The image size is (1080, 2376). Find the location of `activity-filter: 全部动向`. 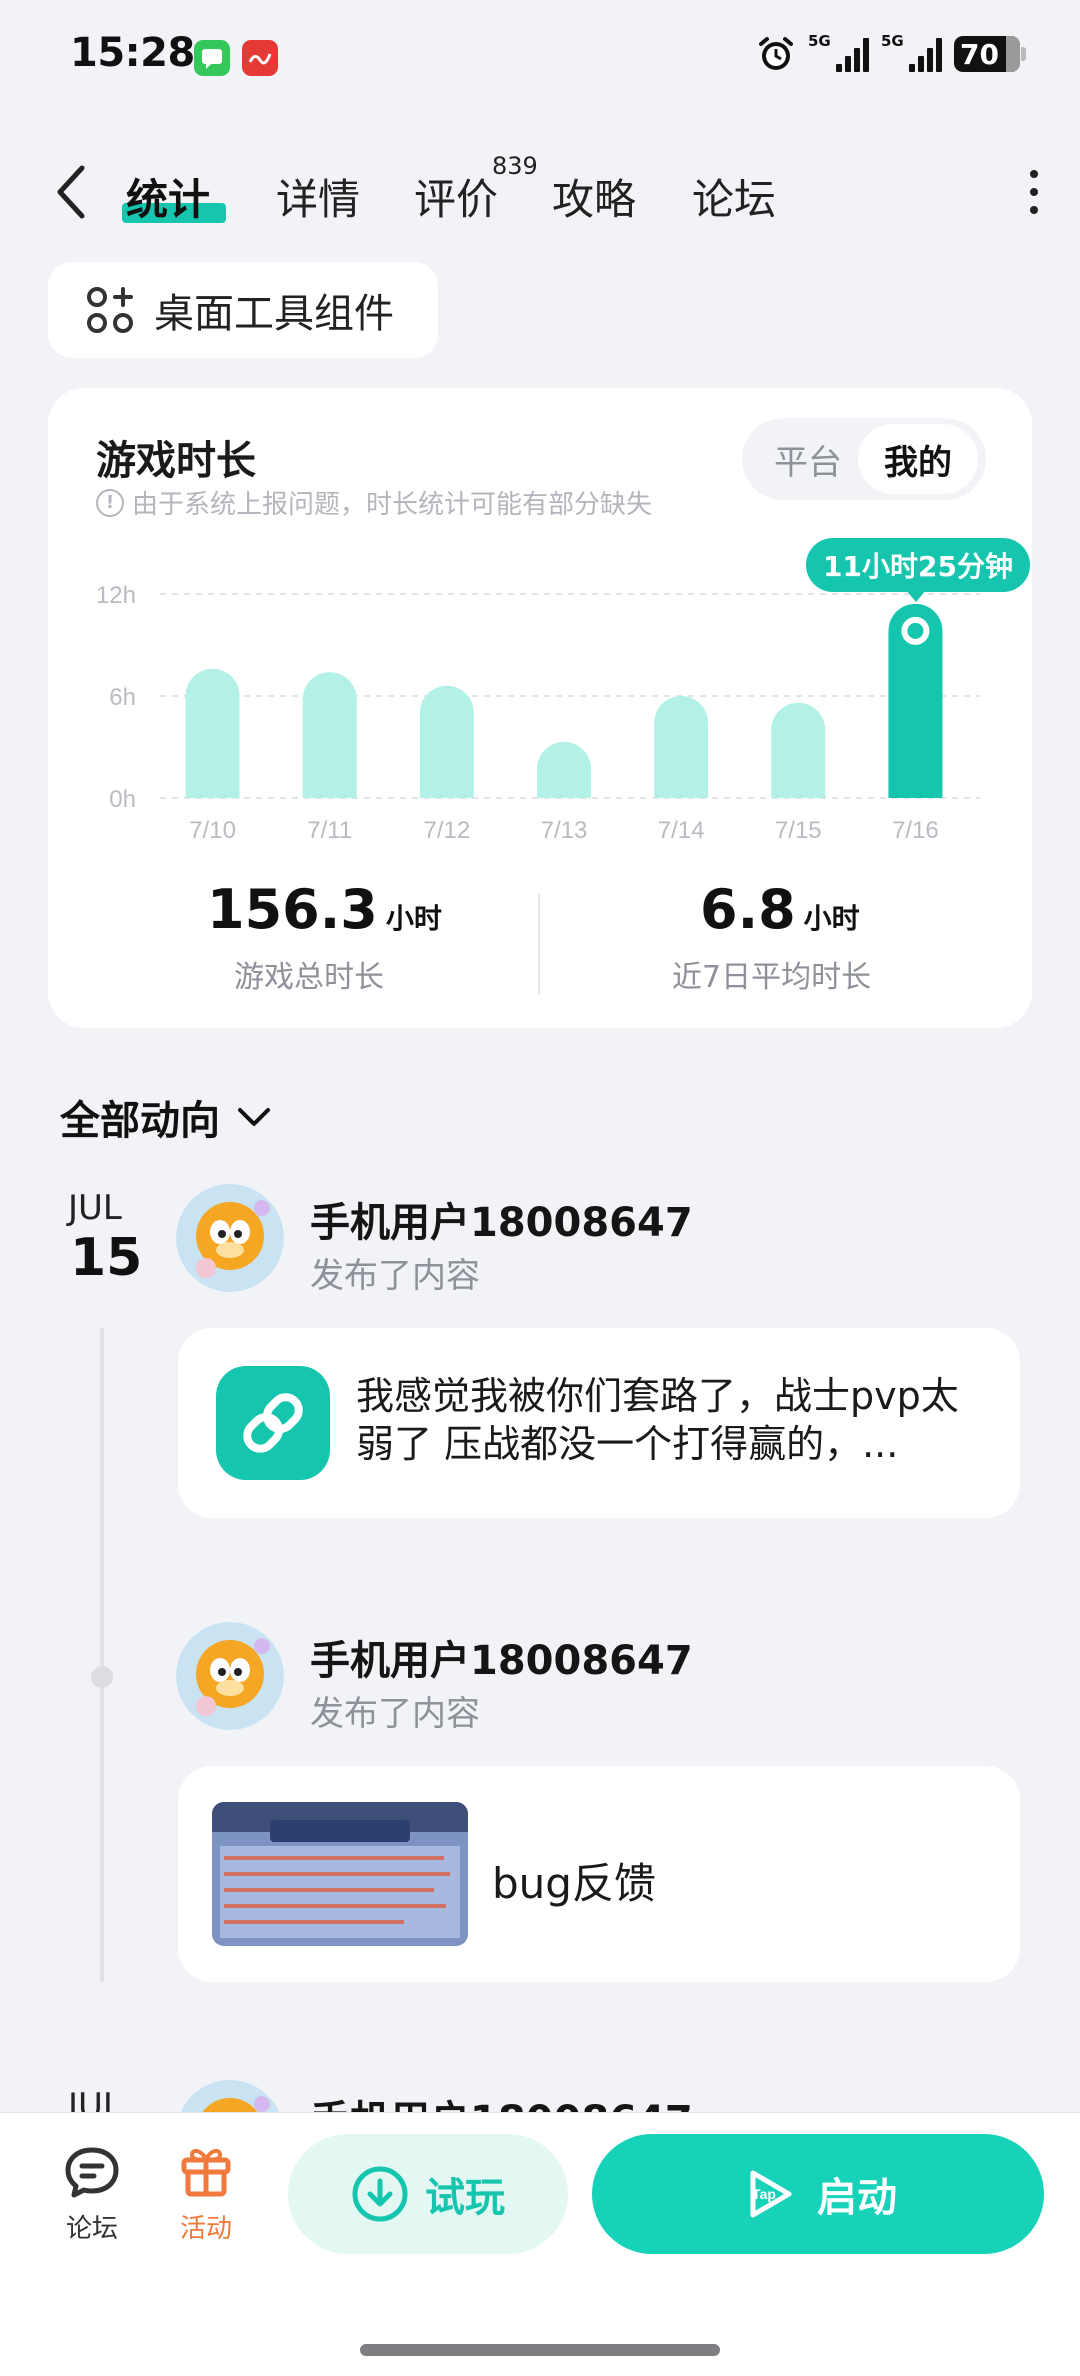

activity-filter: 全部动向 is located at coordinates (166, 1117).